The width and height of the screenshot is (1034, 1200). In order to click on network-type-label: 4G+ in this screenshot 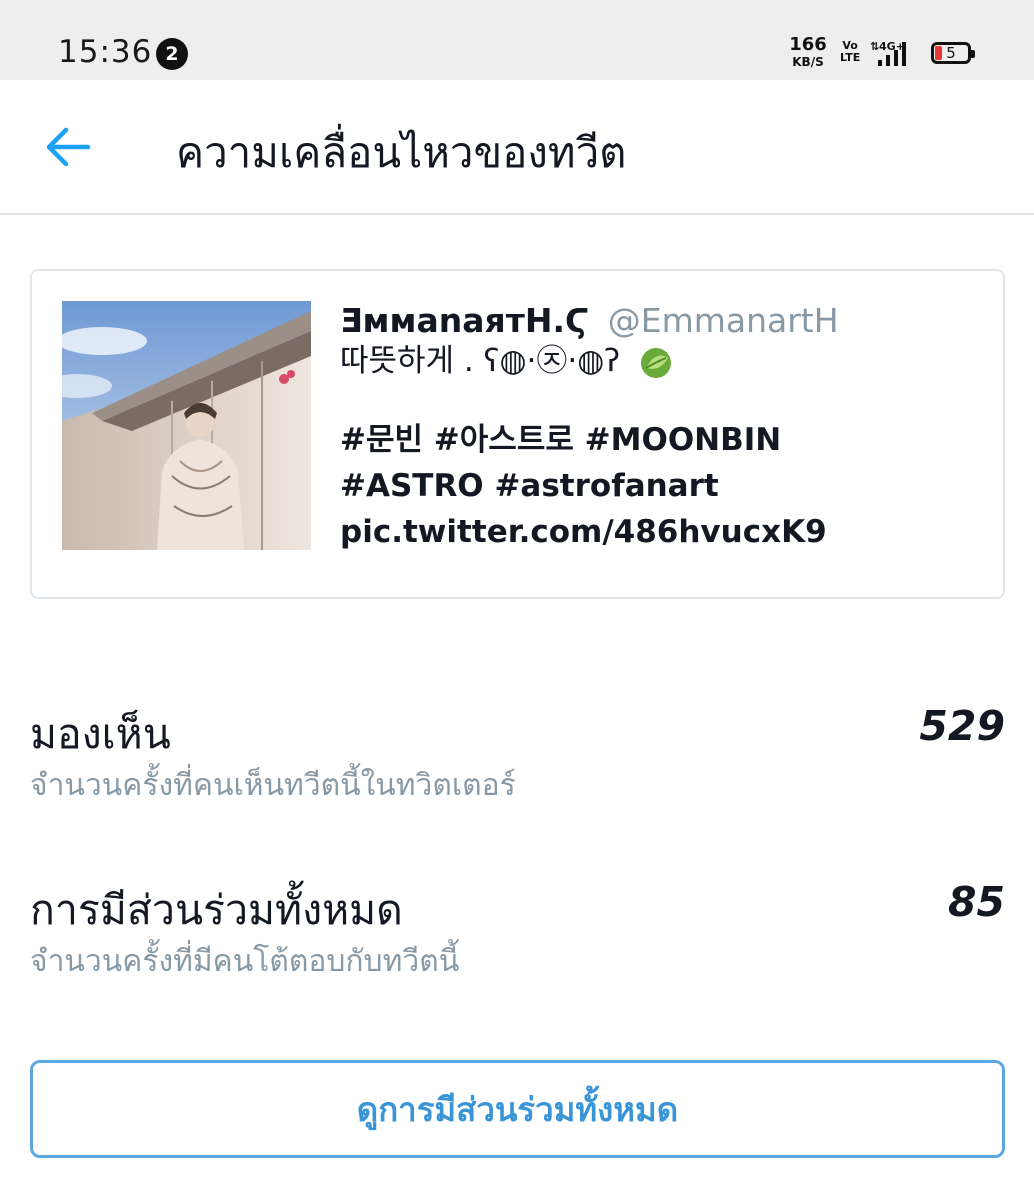, I will do `click(892, 46)`.